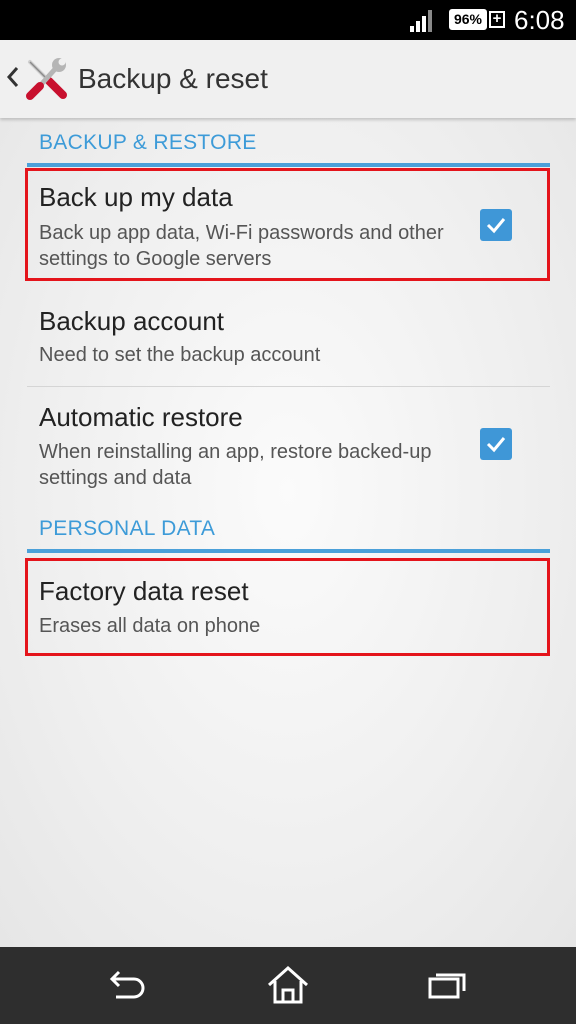 This screenshot has height=1024, width=576. Describe the element at coordinates (497, 19) in the screenshot. I see `charging-icon: +` at that location.